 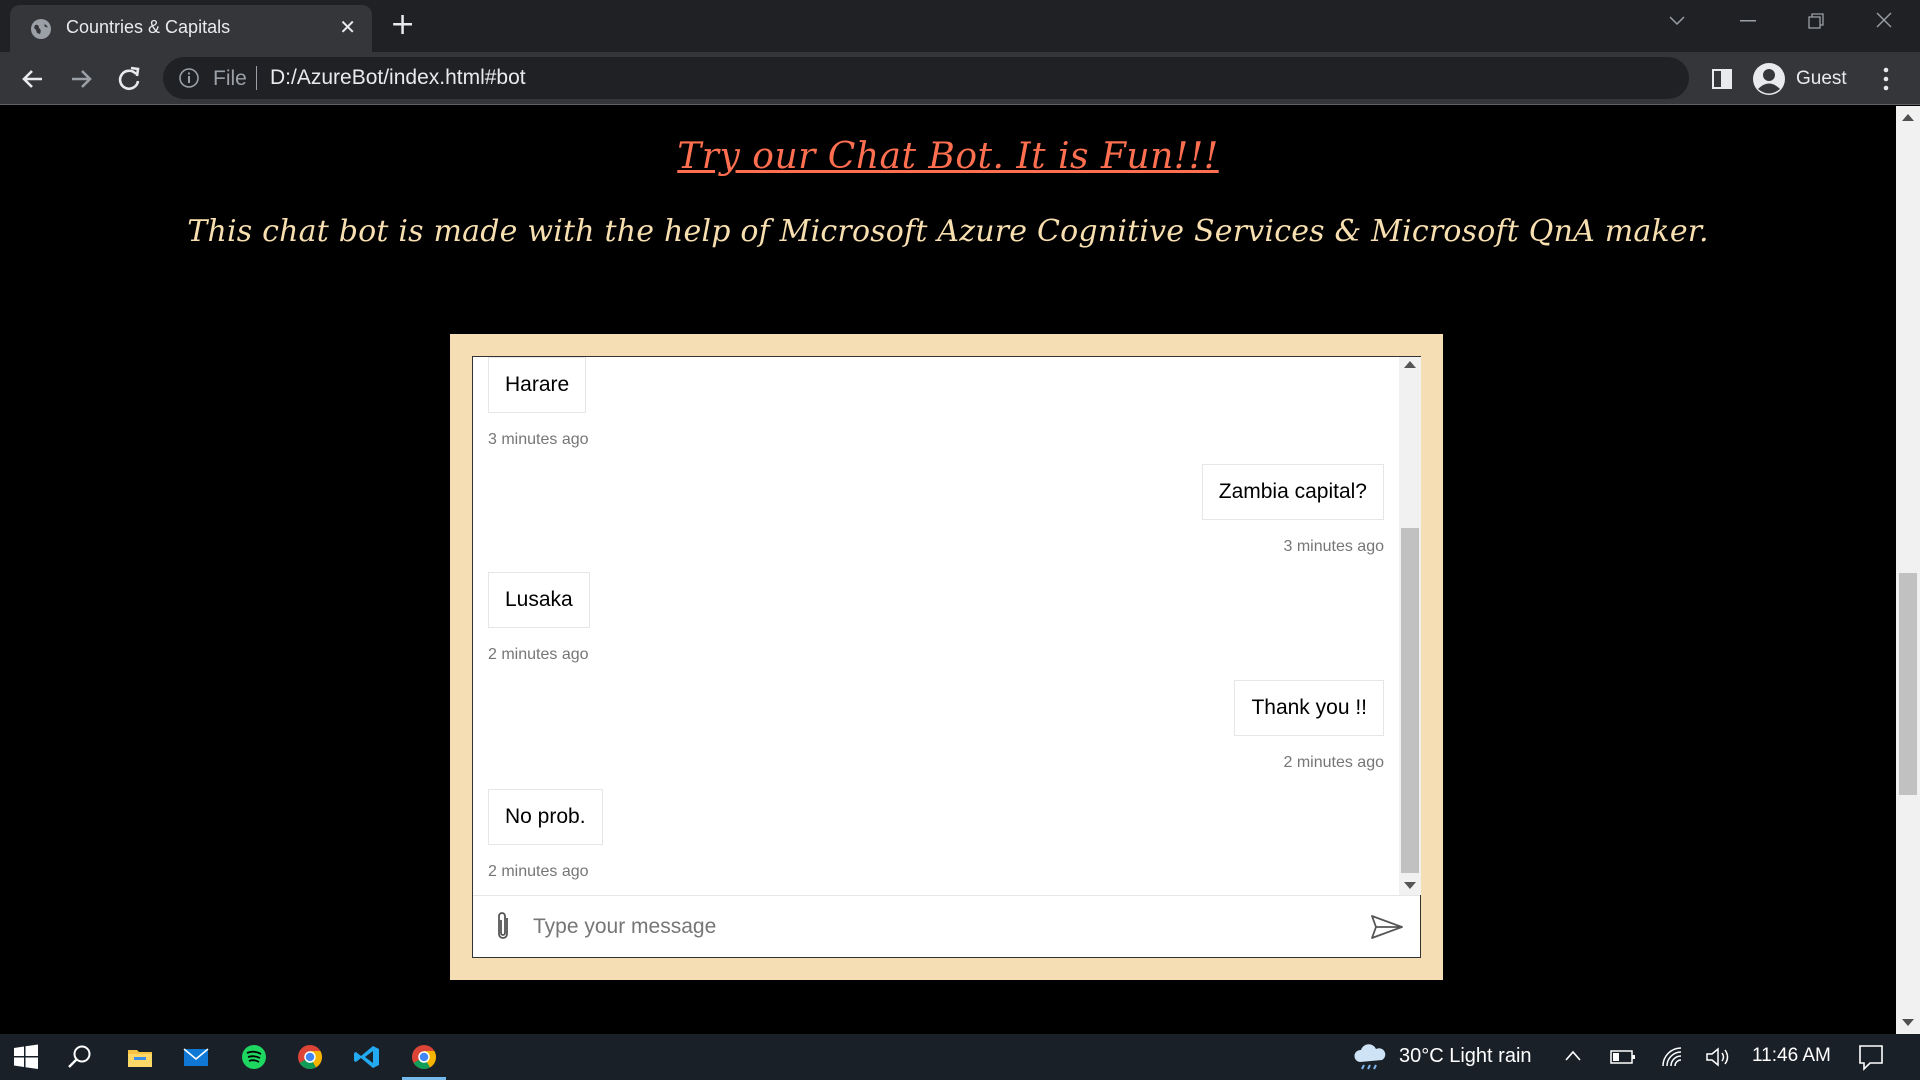 What do you see at coordinates (1748, 21) in the screenshot?
I see `minimize-icon` at bounding box center [1748, 21].